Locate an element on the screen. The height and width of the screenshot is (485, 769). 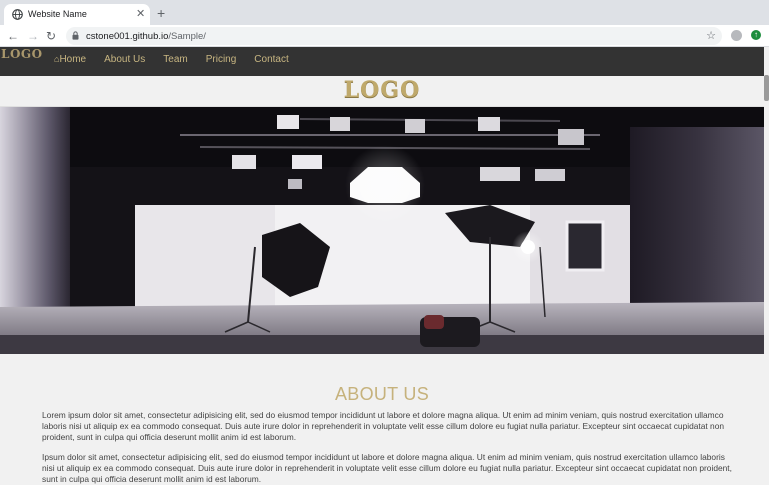
banner-logo: LOGO is located at coordinates (382, 90).